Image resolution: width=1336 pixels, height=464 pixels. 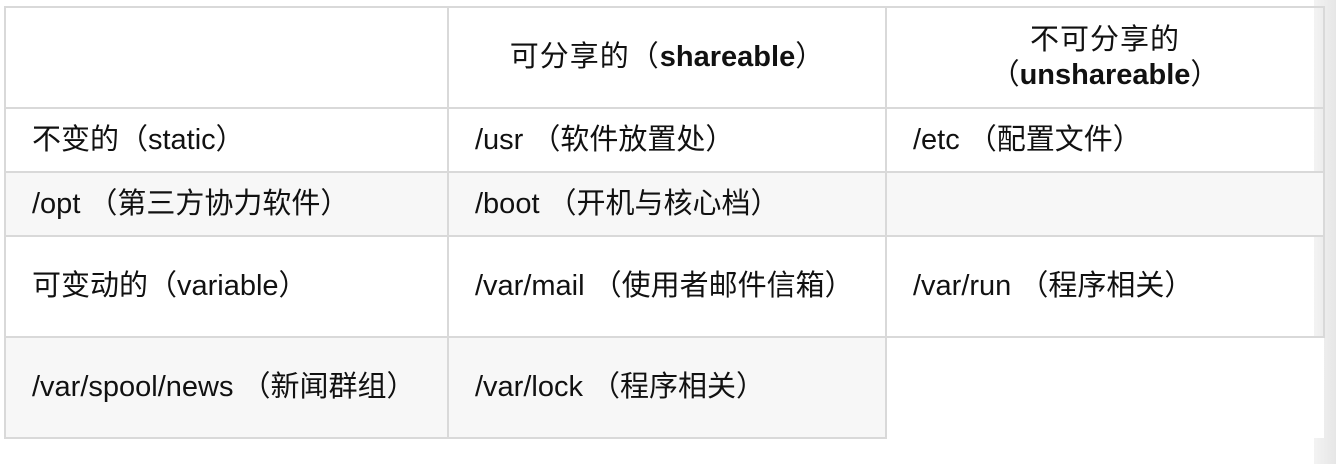 I want to click on header-unshareable-cjk: 不可分享的, so click(x=1104, y=39).